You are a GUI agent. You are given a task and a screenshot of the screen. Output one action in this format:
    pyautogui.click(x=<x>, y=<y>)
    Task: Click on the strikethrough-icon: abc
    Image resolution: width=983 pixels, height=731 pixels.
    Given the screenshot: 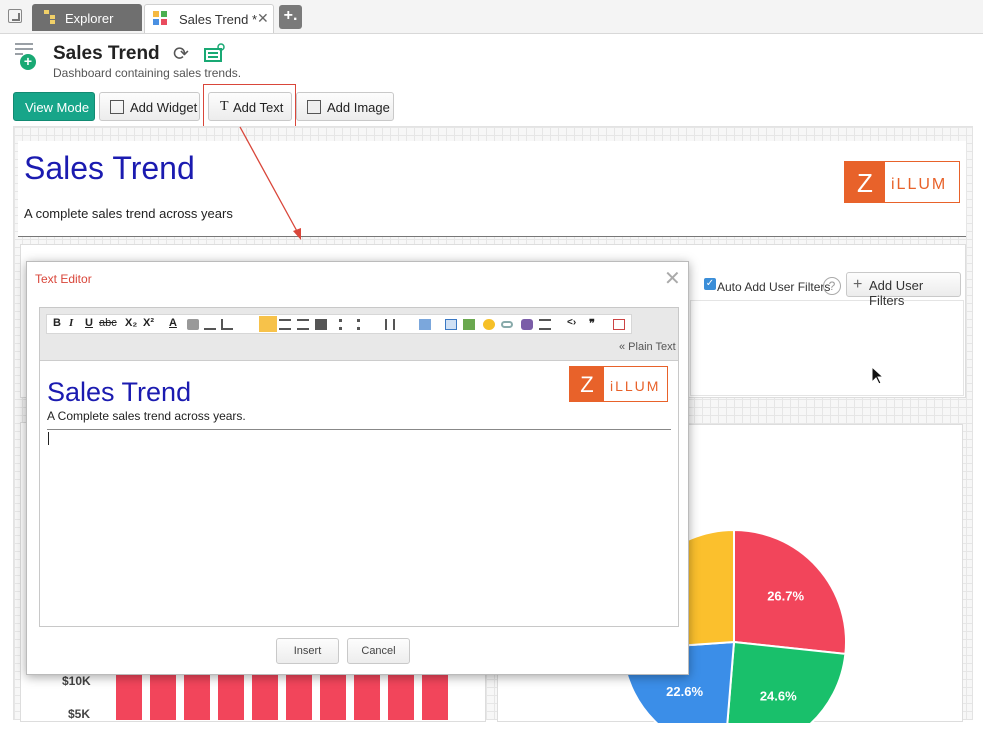 What is the action you would take?
    pyautogui.click(x=108, y=324)
    